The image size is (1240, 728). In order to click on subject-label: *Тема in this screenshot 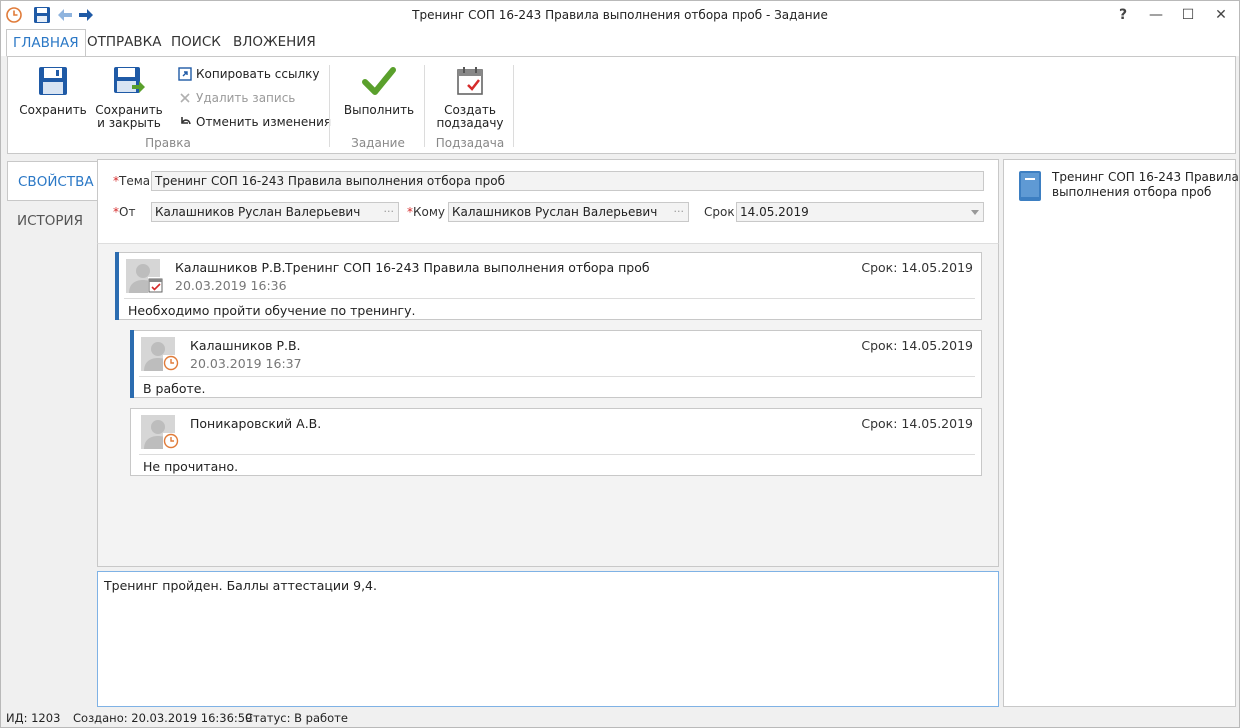, I will do `click(132, 181)`.